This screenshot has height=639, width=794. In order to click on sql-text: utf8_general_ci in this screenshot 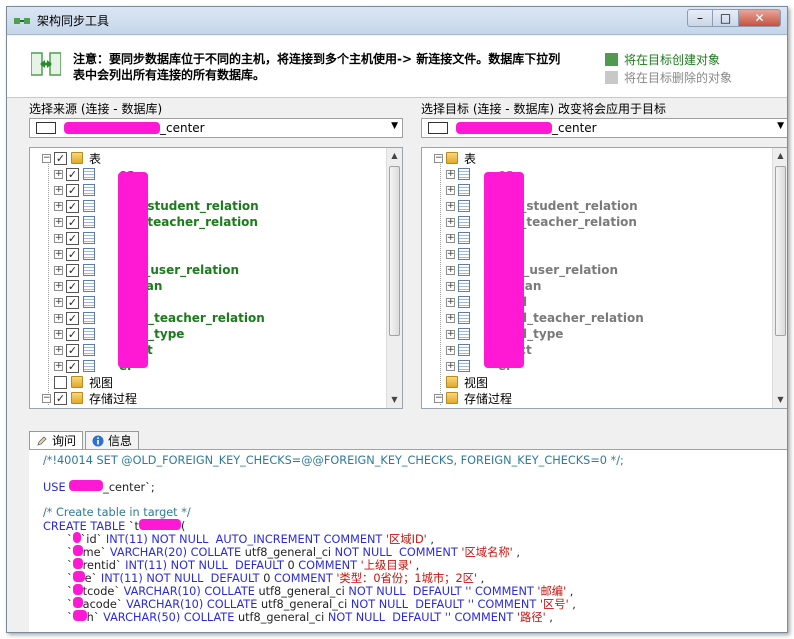, I will do `click(282, 617)`.